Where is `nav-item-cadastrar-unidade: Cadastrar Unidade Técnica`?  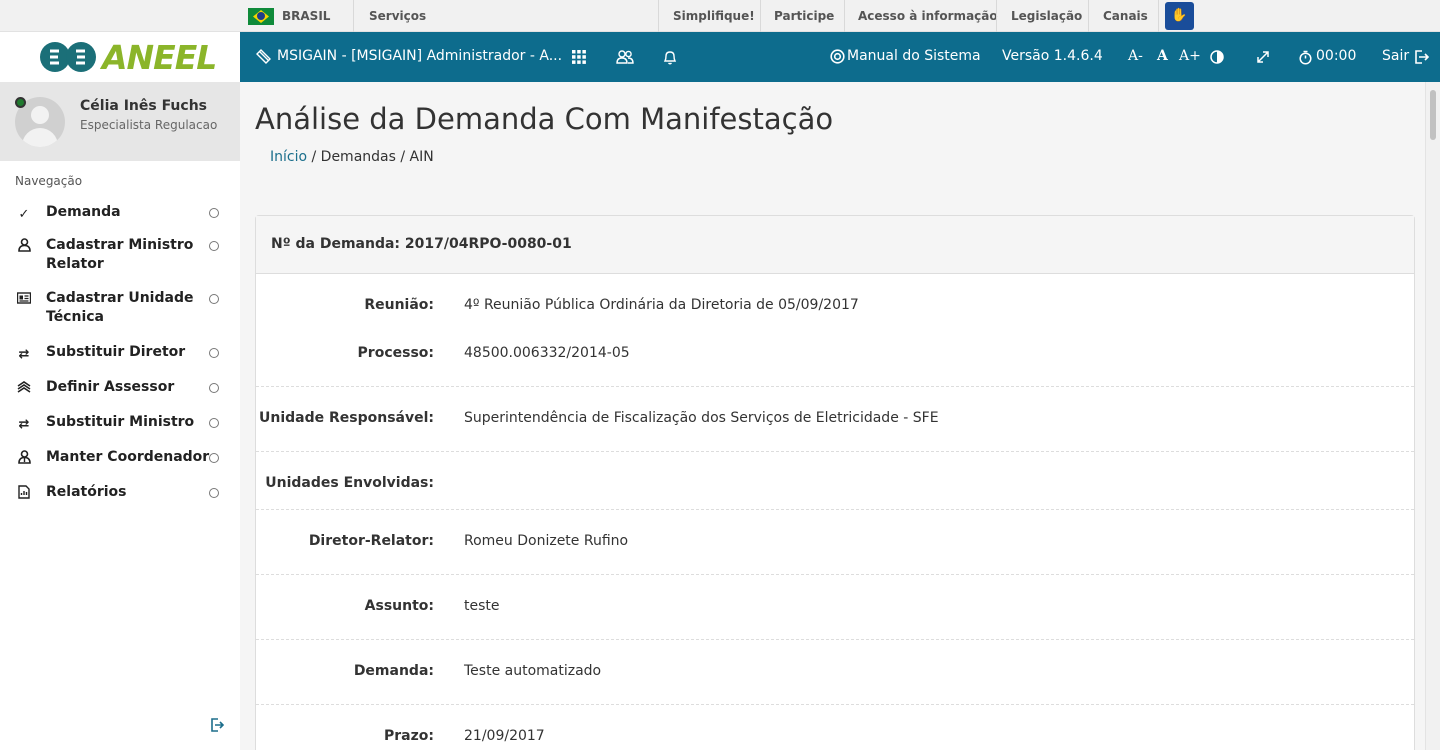 nav-item-cadastrar-unidade: Cadastrar Unidade Técnica is located at coordinates (120, 308).